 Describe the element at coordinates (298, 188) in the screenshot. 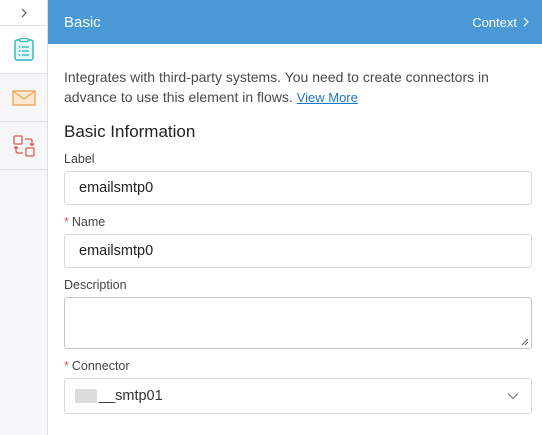

I see `label-input: emailsmtp0` at that location.